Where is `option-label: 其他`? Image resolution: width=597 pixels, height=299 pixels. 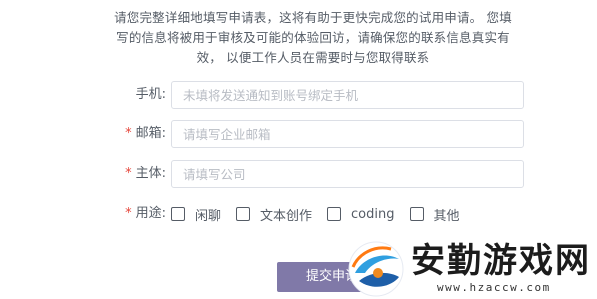
option-label: 其他 is located at coordinates (446, 216).